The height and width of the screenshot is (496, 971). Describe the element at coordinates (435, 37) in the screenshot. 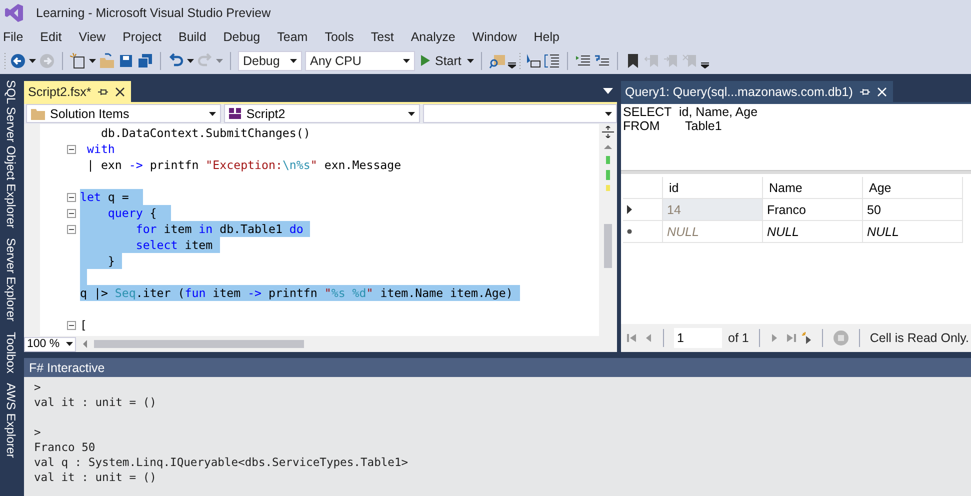

I see `menu-item: Analyze` at that location.